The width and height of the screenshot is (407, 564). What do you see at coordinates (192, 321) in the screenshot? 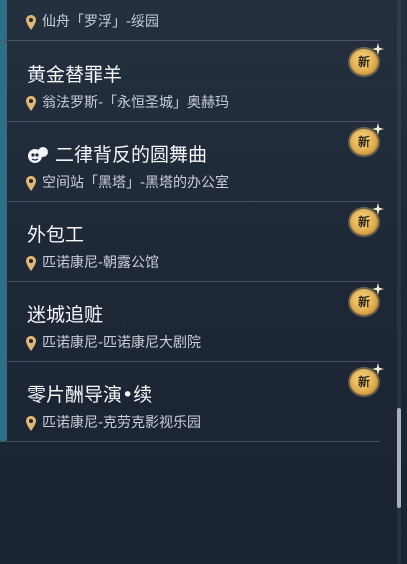
I see `quest-item: 迷城追赃 匹诺康尼-匹诺康尼大剧院 新` at bounding box center [192, 321].